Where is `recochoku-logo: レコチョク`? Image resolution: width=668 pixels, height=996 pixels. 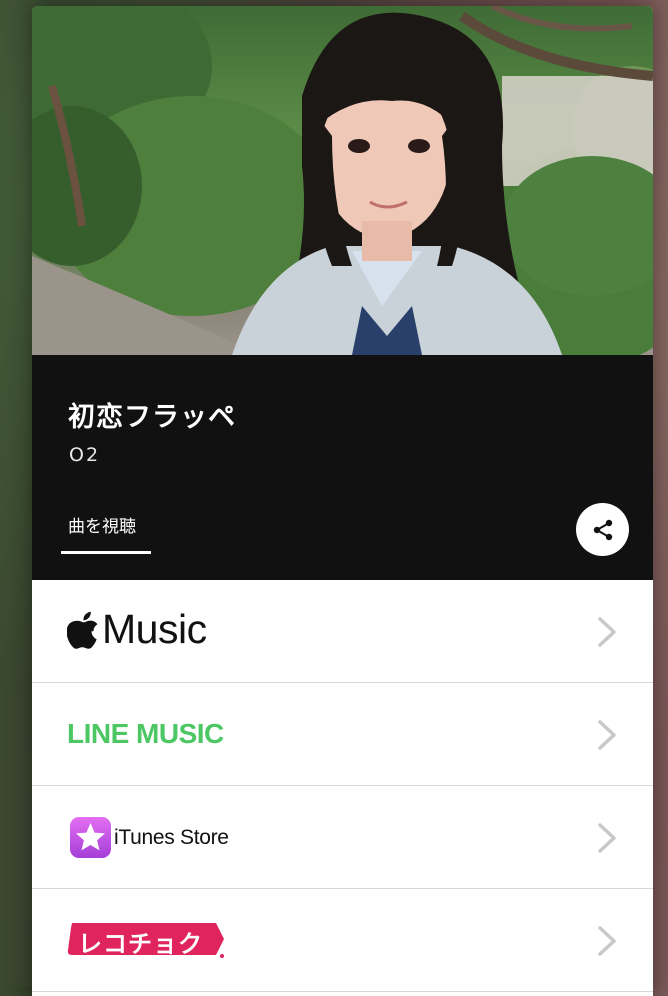 recochoku-logo: レコチョク is located at coordinates (146, 940).